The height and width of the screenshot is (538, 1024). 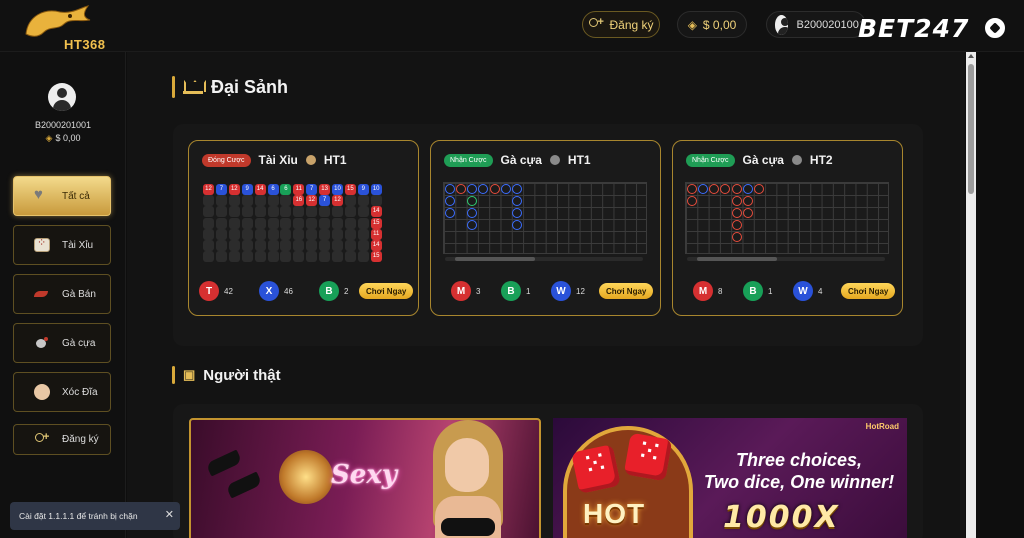 I want to click on result-cell: 12, so click(x=234, y=189).